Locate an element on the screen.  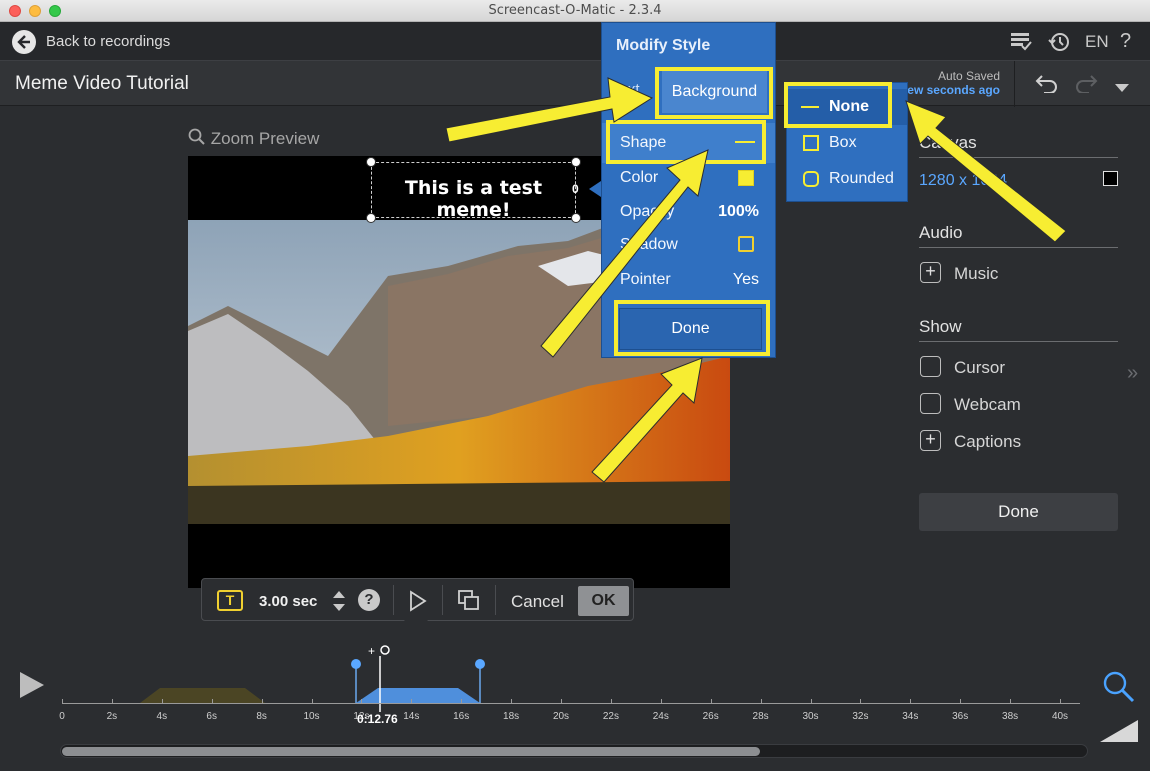
timeline-tick-label: 38s is located at coordinates (1010, 716).